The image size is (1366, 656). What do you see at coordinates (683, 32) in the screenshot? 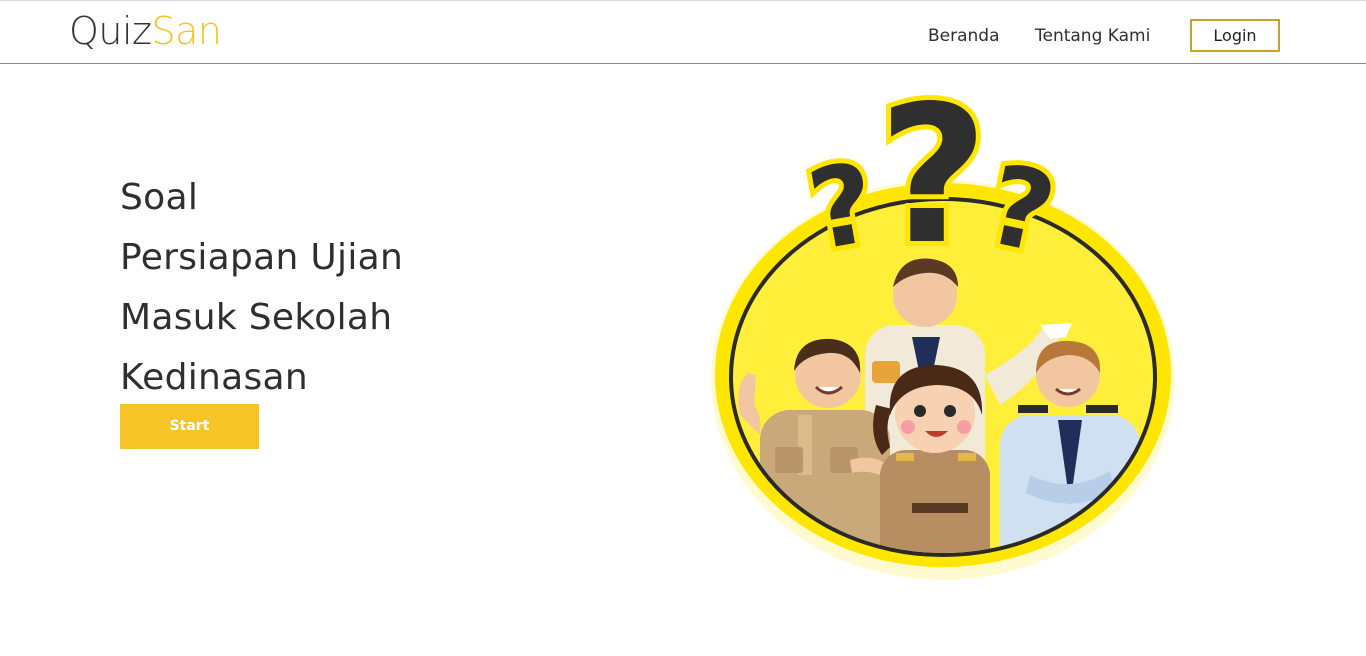
I see `navbar: QuizSan Beranda Tentang Kami Login` at bounding box center [683, 32].